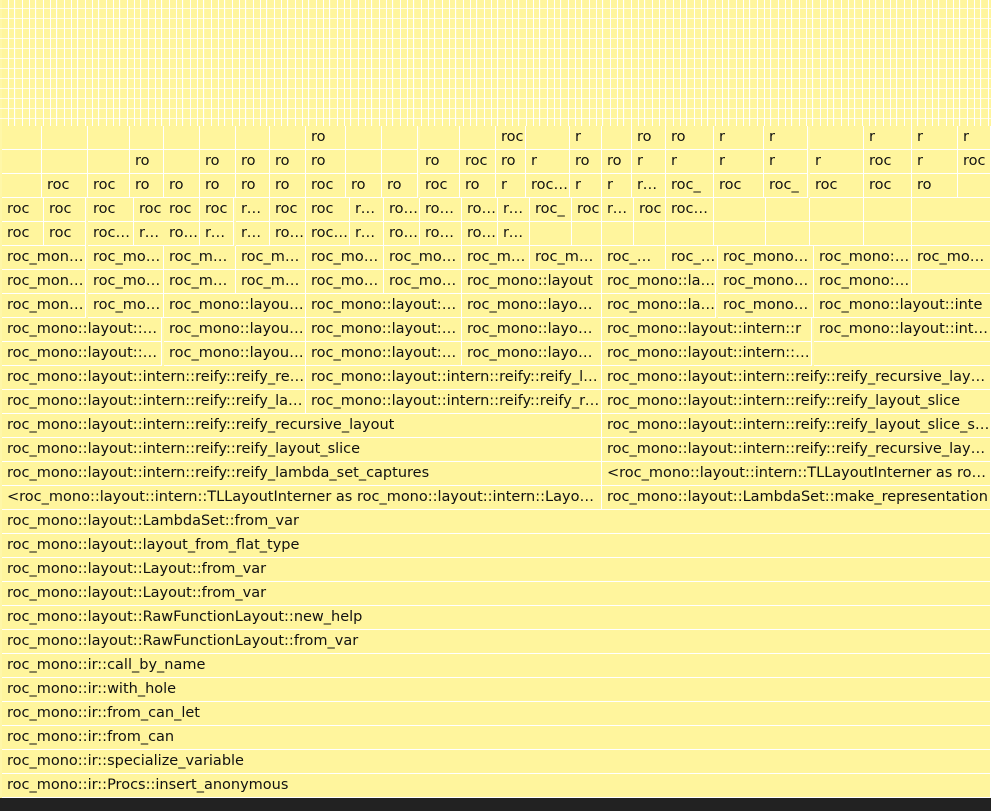 This screenshot has width=991, height=811. Describe the element at coordinates (402, 210) in the screenshot. I see `stack-frame: roc_m` at that location.